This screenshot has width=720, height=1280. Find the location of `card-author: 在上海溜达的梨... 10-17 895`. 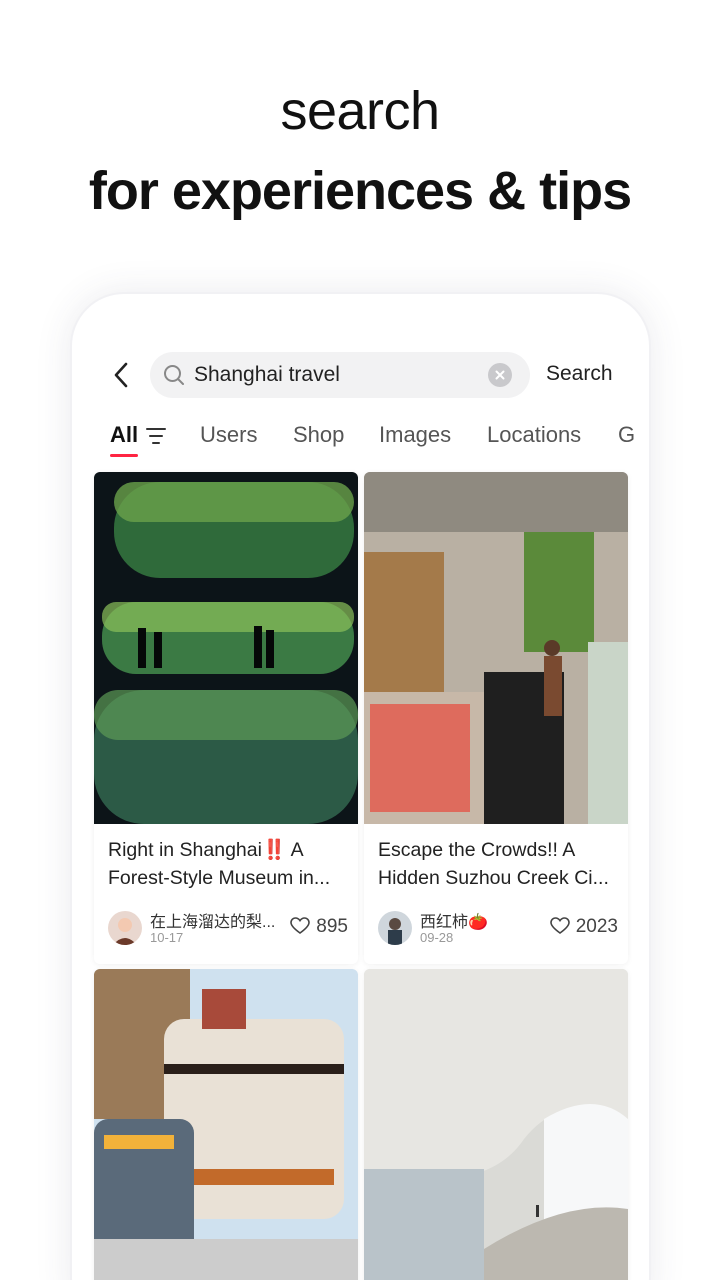

card-author: 在上海溜达的梨... 10-17 895 is located at coordinates (228, 928).